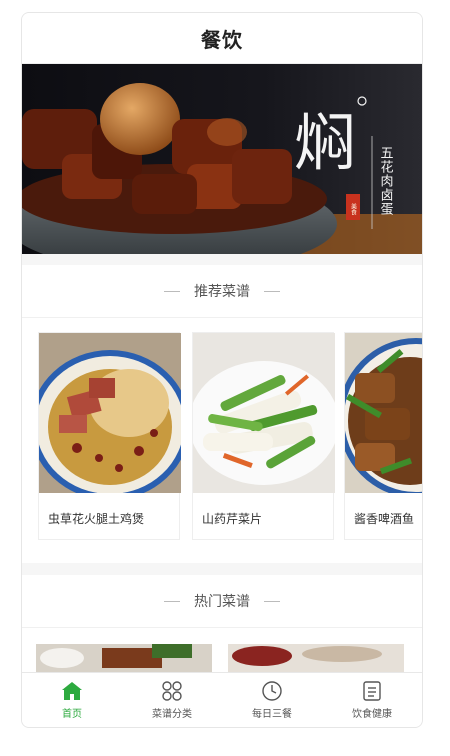 The height and width of the screenshot is (756, 450). I want to click on document-icon, so click(372, 691).